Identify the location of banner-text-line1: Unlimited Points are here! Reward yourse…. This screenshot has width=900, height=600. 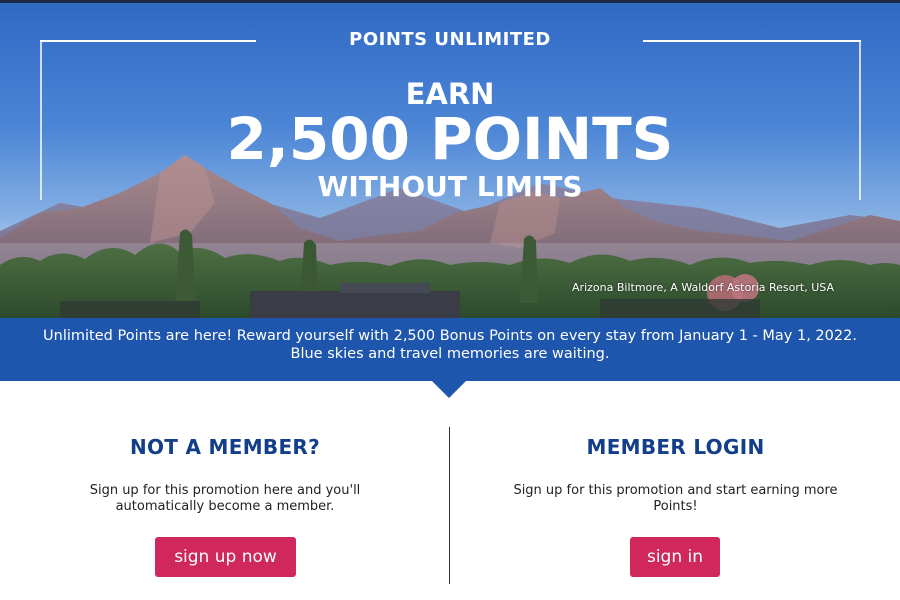
(450, 336).